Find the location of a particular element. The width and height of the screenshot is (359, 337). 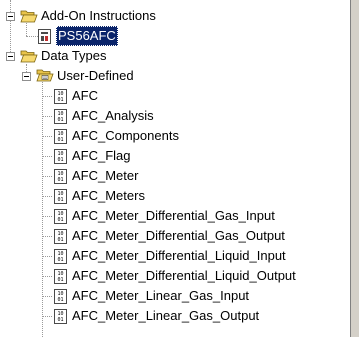

tree-node-data-type: 10 01 AFC_Meter_Differential_Gas_Input is located at coordinates (175, 216).